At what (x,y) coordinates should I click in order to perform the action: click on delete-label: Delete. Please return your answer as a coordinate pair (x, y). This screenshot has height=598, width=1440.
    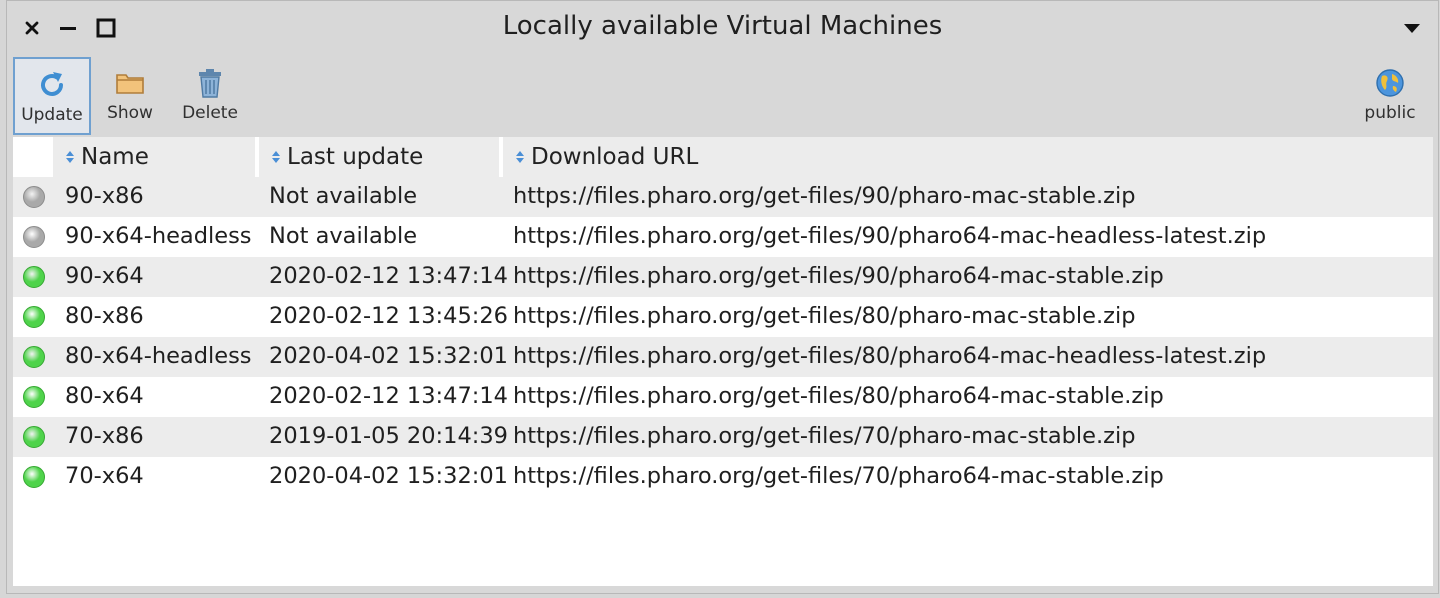
    Looking at the image, I should click on (210, 113).